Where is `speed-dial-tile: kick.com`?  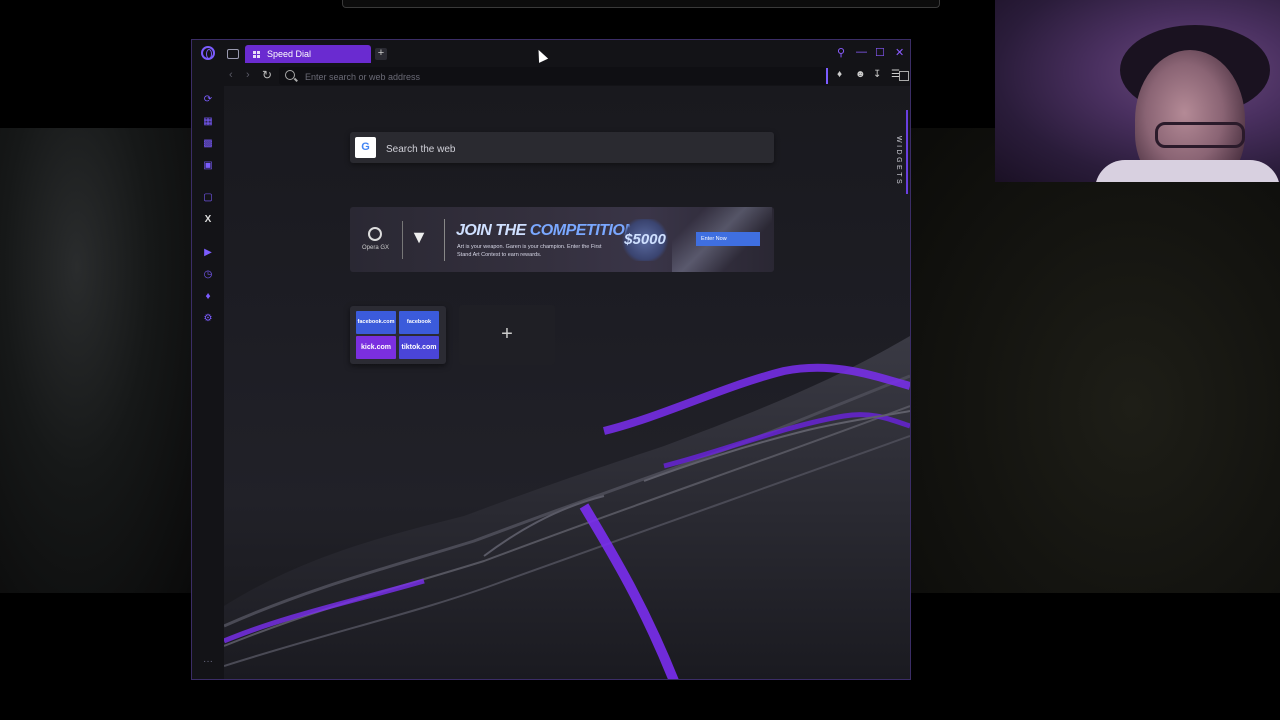 speed-dial-tile: kick.com is located at coordinates (376, 347).